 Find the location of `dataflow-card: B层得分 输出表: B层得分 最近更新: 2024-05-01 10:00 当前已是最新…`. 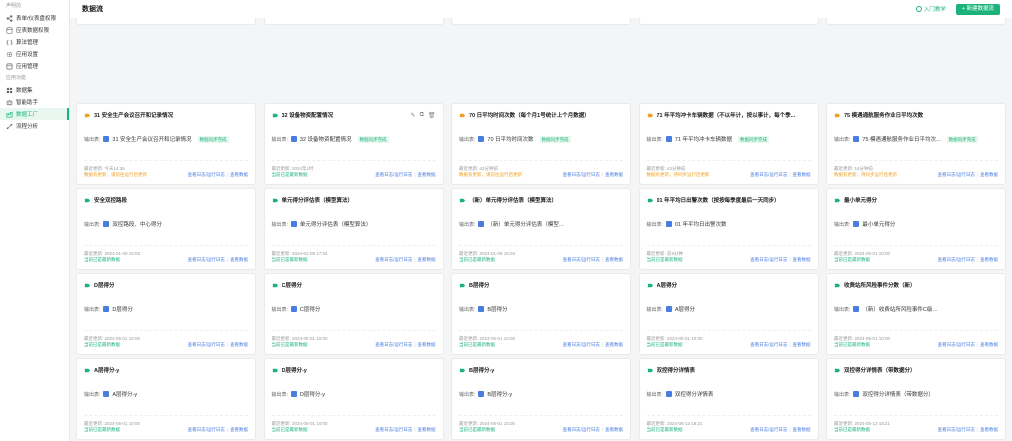

dataflow-card: B层得分 输出表: B层得分 最近更新: 2024-05-01 10:00 当前已是最新… is located at coordinates (541, 314).